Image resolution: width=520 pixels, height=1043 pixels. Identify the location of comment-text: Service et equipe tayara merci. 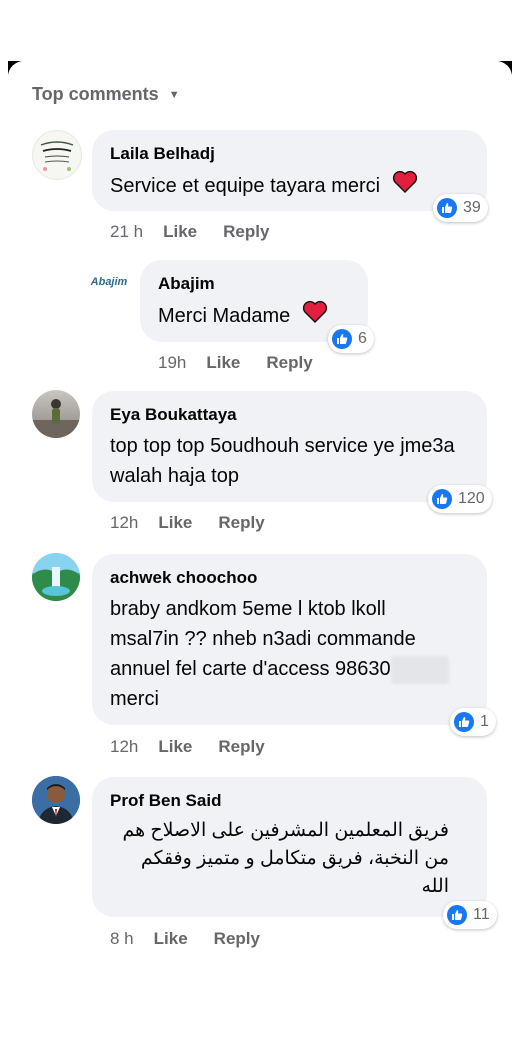
(245, 185).